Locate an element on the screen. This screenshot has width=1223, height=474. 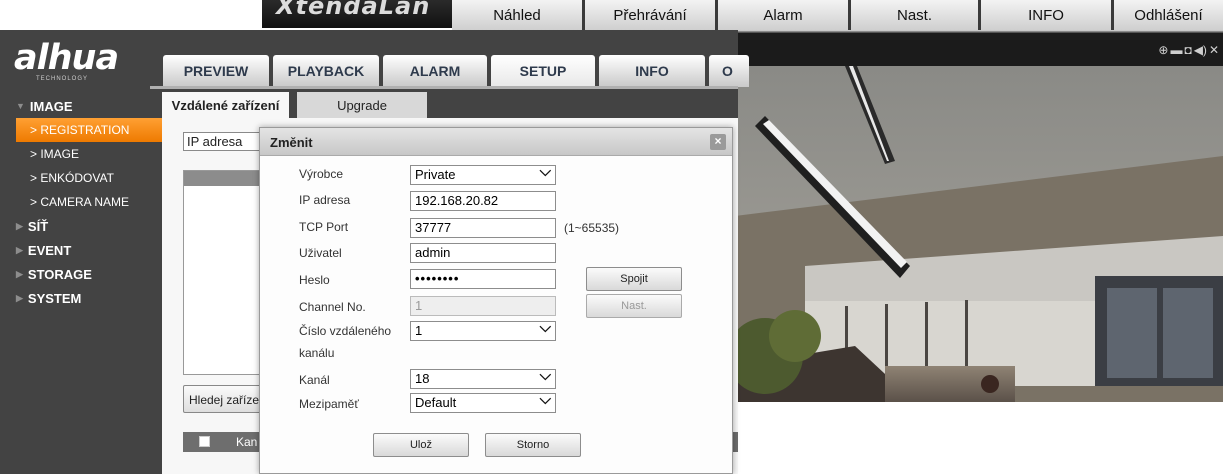
search-devices-button: Hledej zaříze is located at coordinates (224, 399).